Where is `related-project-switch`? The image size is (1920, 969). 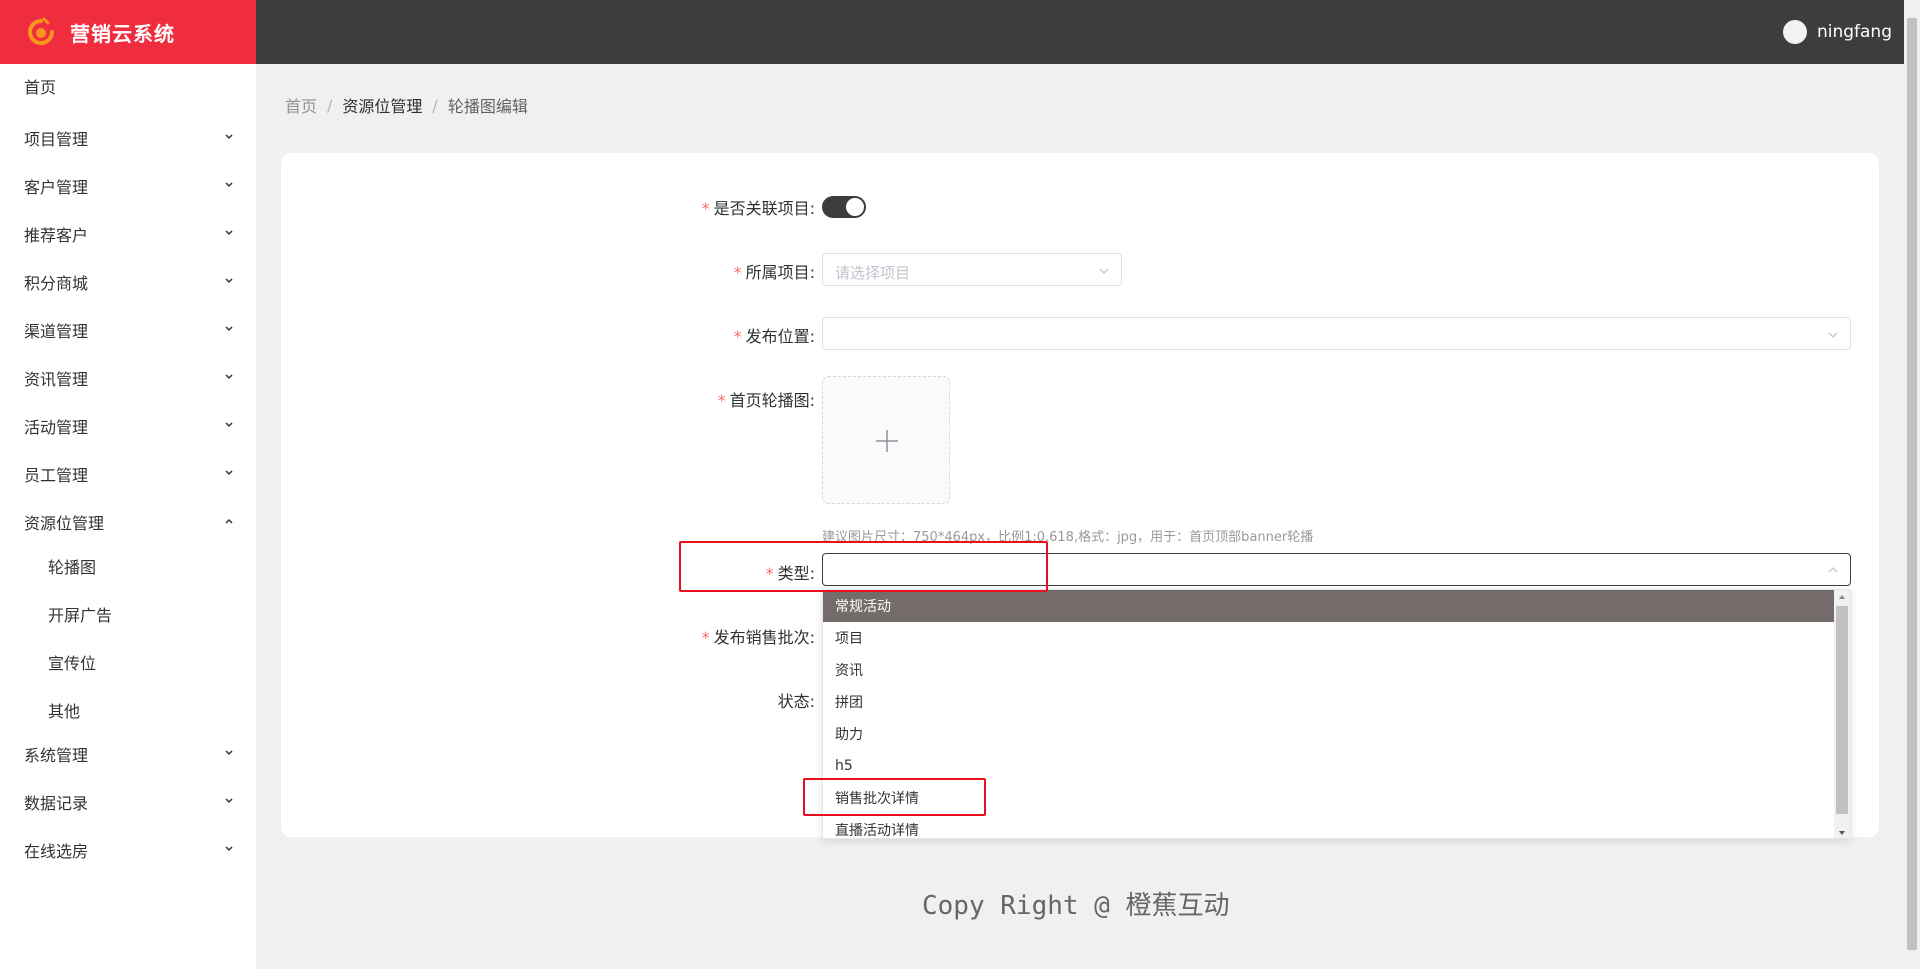
related-project-switch is located at coordinates (844, 207).